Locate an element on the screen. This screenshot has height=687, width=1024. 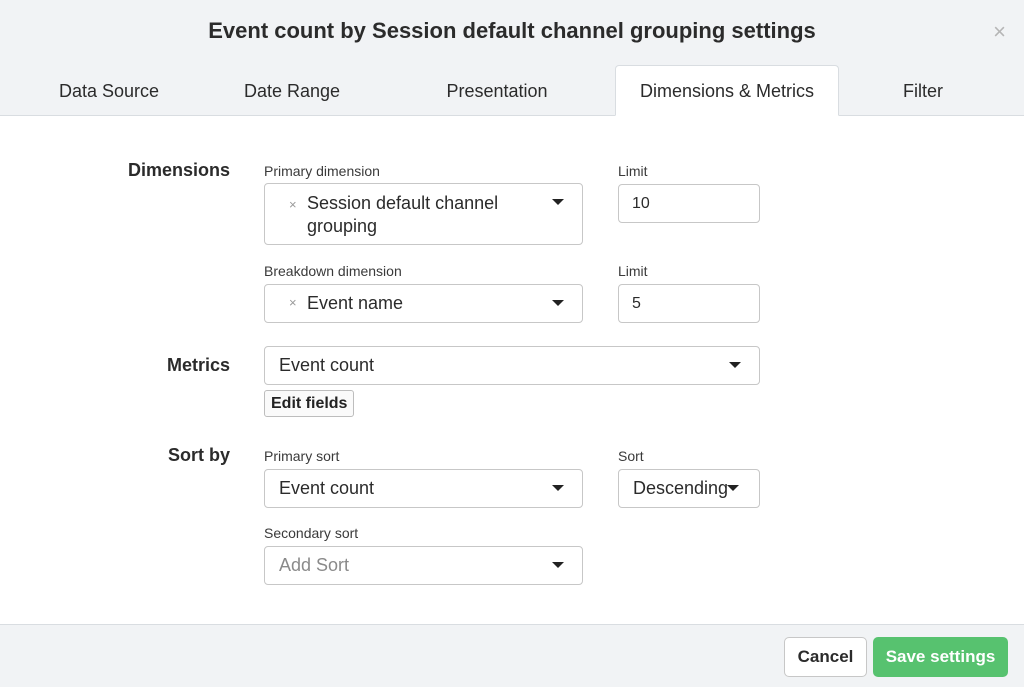
dimensions-section-label: Dimensions is located at coordinates (178, 170).